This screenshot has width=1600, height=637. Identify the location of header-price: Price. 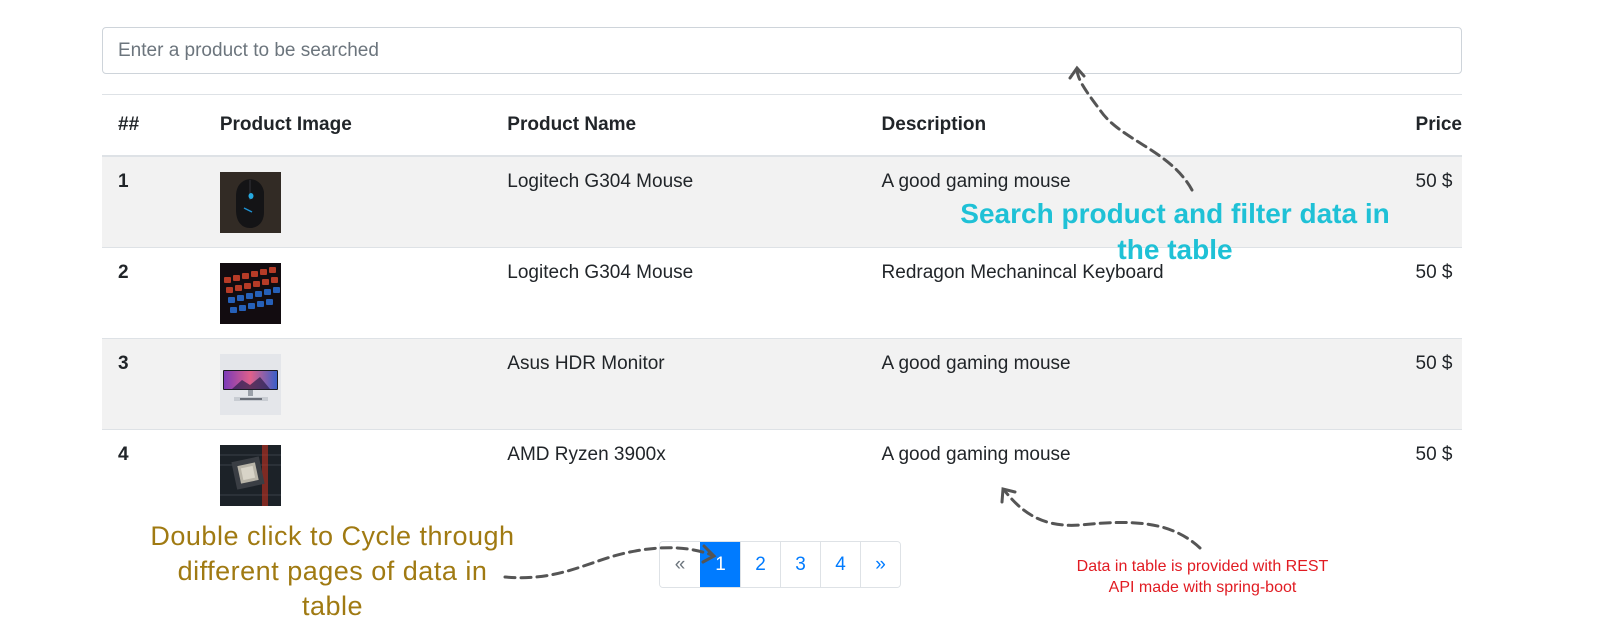
(1430, 125).